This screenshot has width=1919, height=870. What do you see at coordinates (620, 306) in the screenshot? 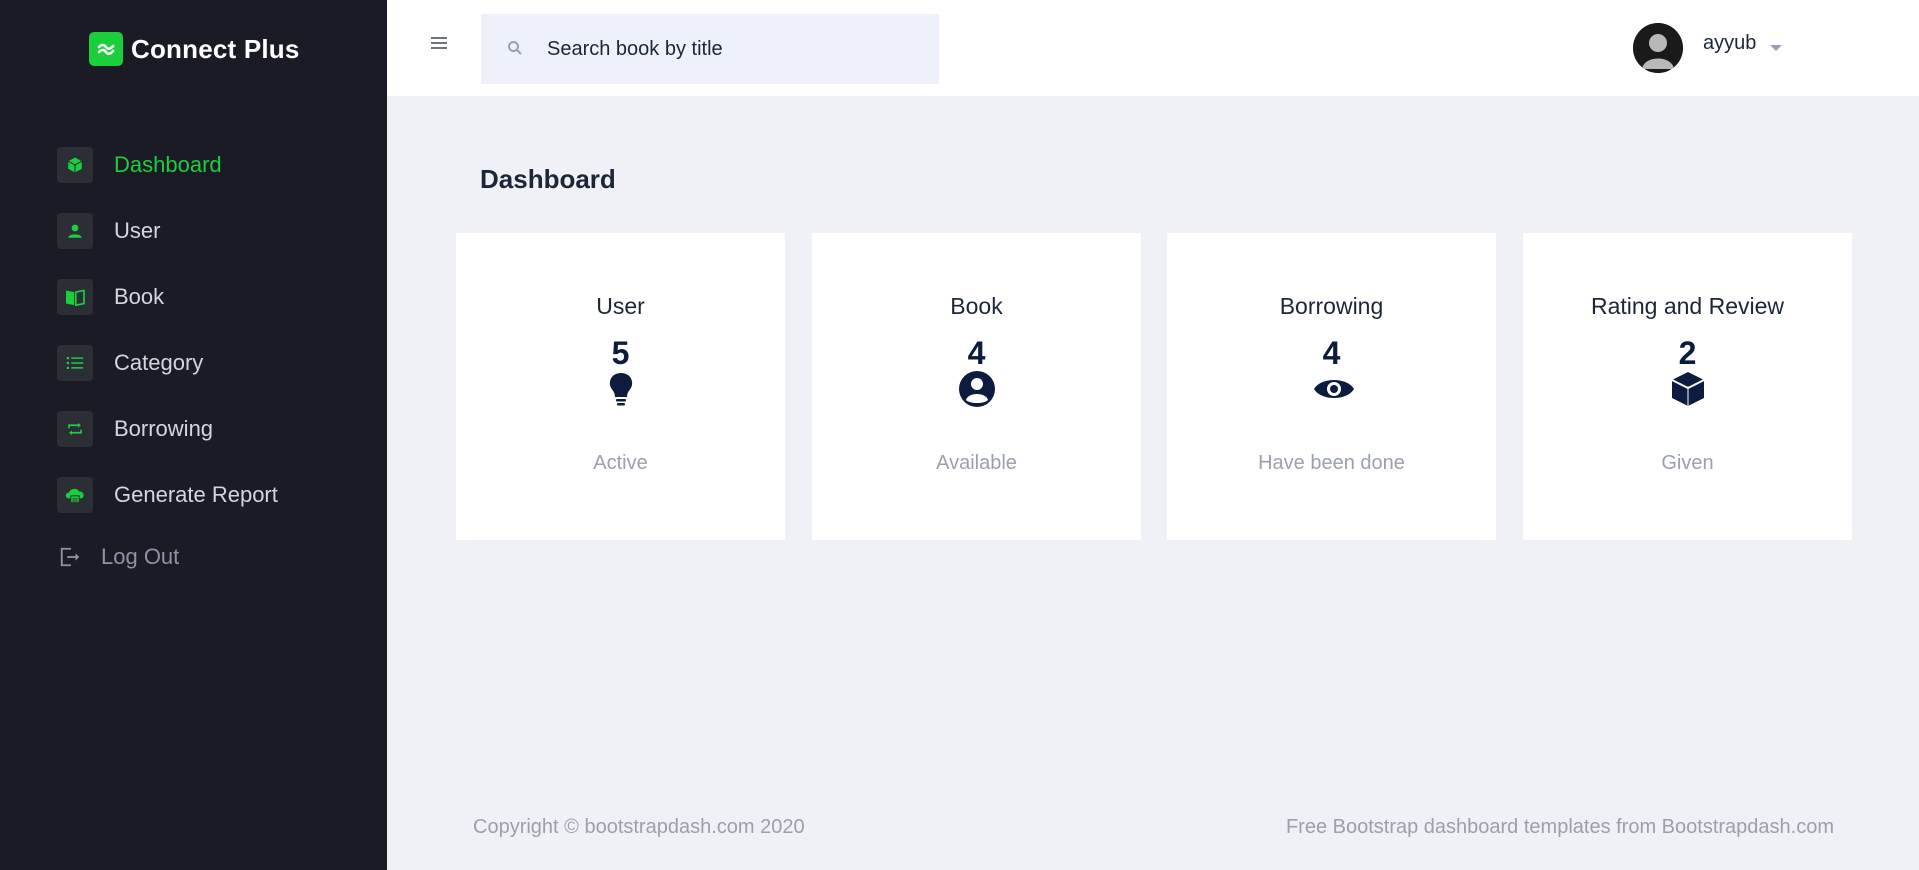
I see `card-title: User` at bounding box center [620, 306].